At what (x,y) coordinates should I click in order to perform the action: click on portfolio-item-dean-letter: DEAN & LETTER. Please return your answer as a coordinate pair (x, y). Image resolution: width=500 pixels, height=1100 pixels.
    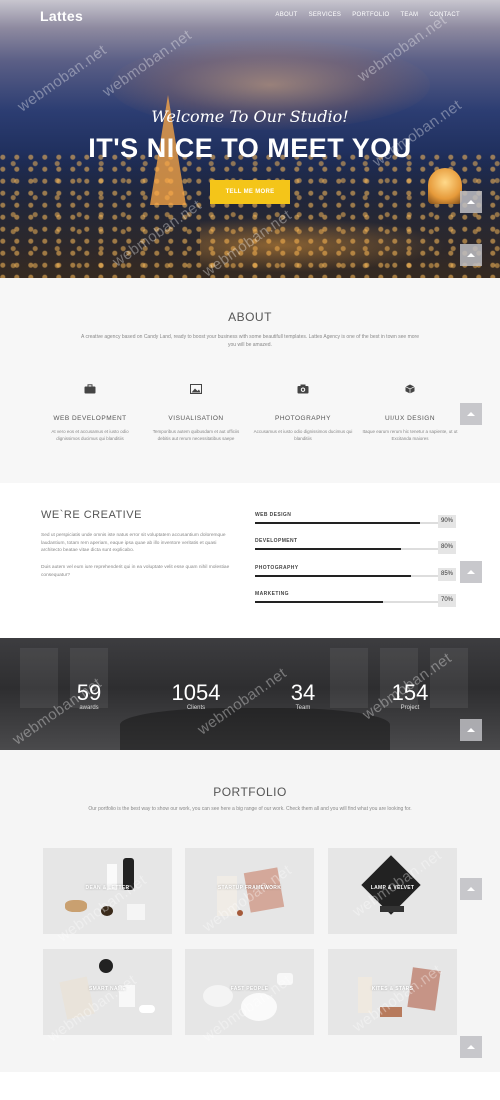
    Looking at the image, I should click on (107, 891).